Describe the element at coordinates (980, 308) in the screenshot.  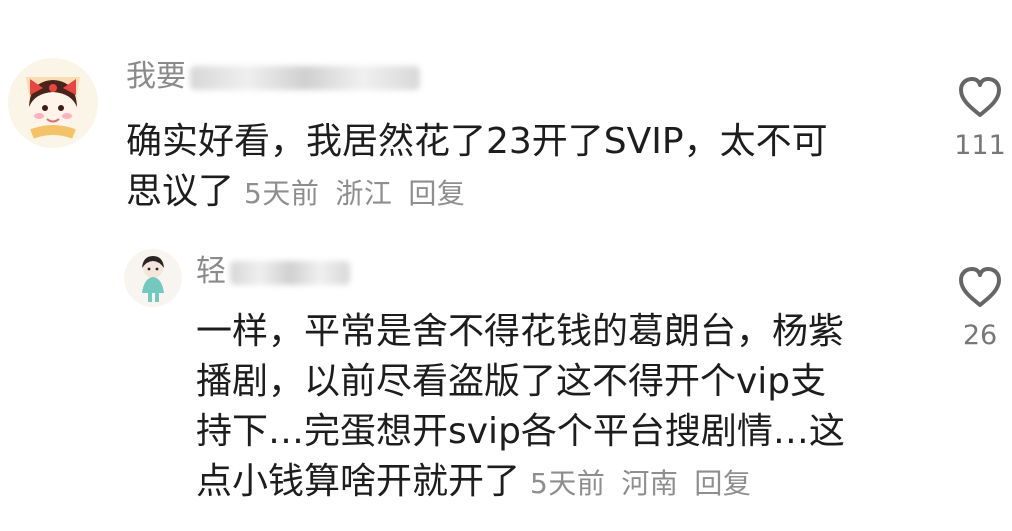
I see `like-button: 26` at that location.